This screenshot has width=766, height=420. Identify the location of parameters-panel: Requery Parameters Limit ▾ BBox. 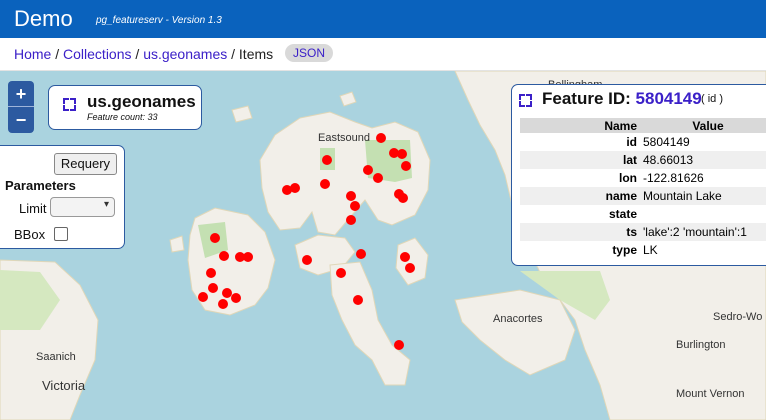
(62, 197).